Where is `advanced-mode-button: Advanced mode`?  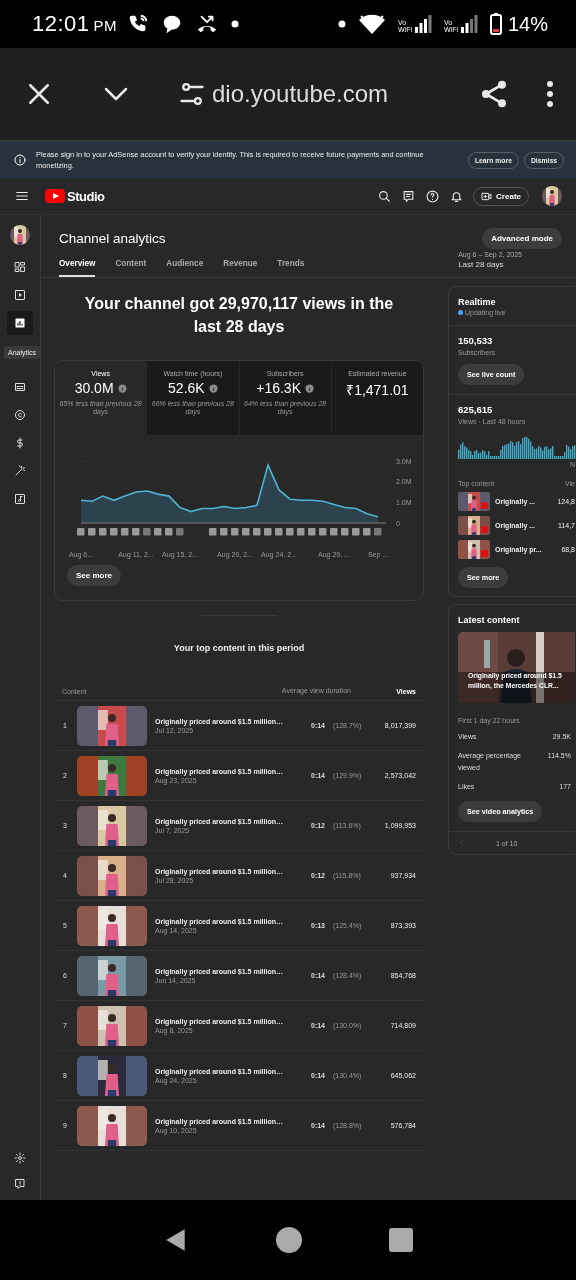 advanced-mode-button: Advanced mode is located at coordinates (522, 238).